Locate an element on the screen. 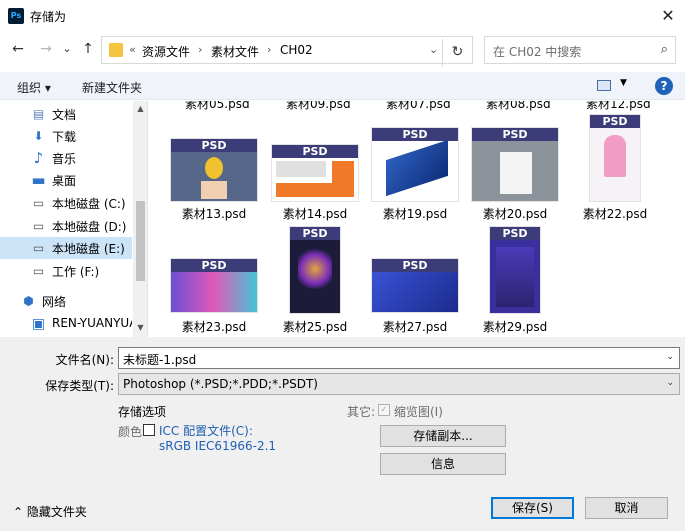 The height and width of the screenshot is (531, 685). info-button: 信息 is located at coordinates (443, 464).